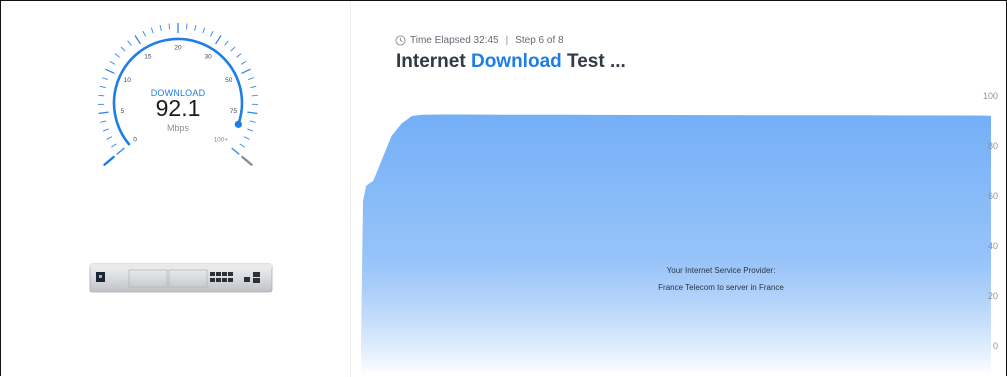 The image size is (1007, 377). What do you see at coordinates (109, 160) in the screenshot?
I see `gauge-start-needle` at bounding box center [109, 160].